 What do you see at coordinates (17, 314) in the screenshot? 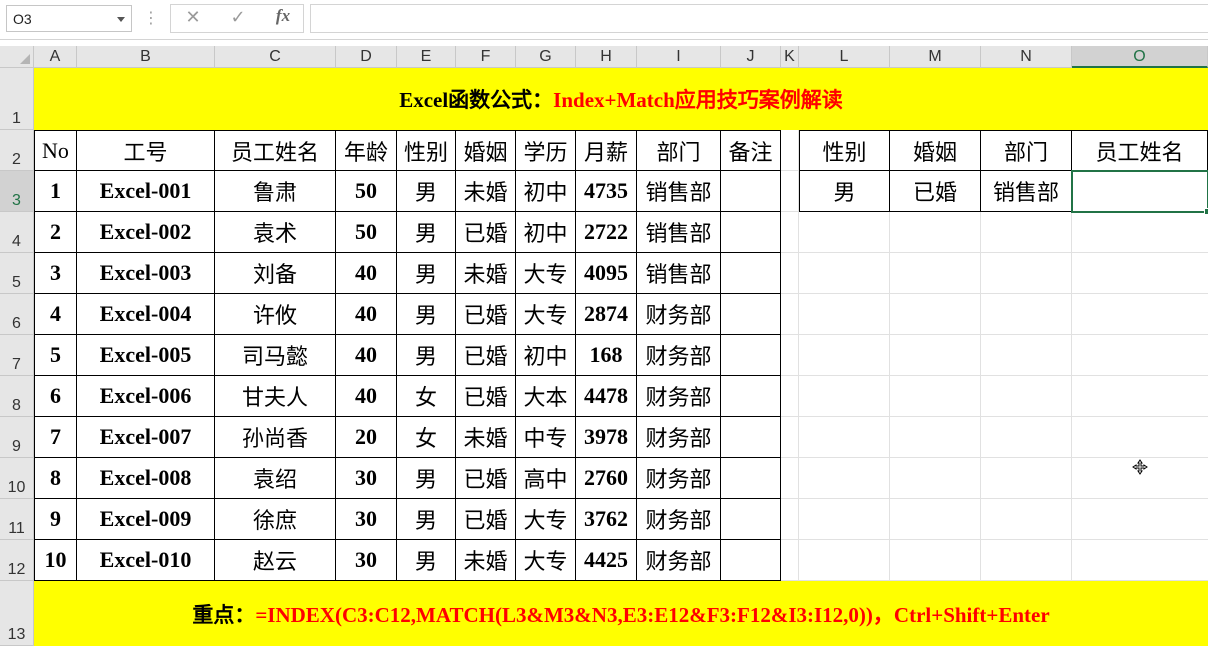
I see `row-header-6: 6` at bounding box center [17, 314].